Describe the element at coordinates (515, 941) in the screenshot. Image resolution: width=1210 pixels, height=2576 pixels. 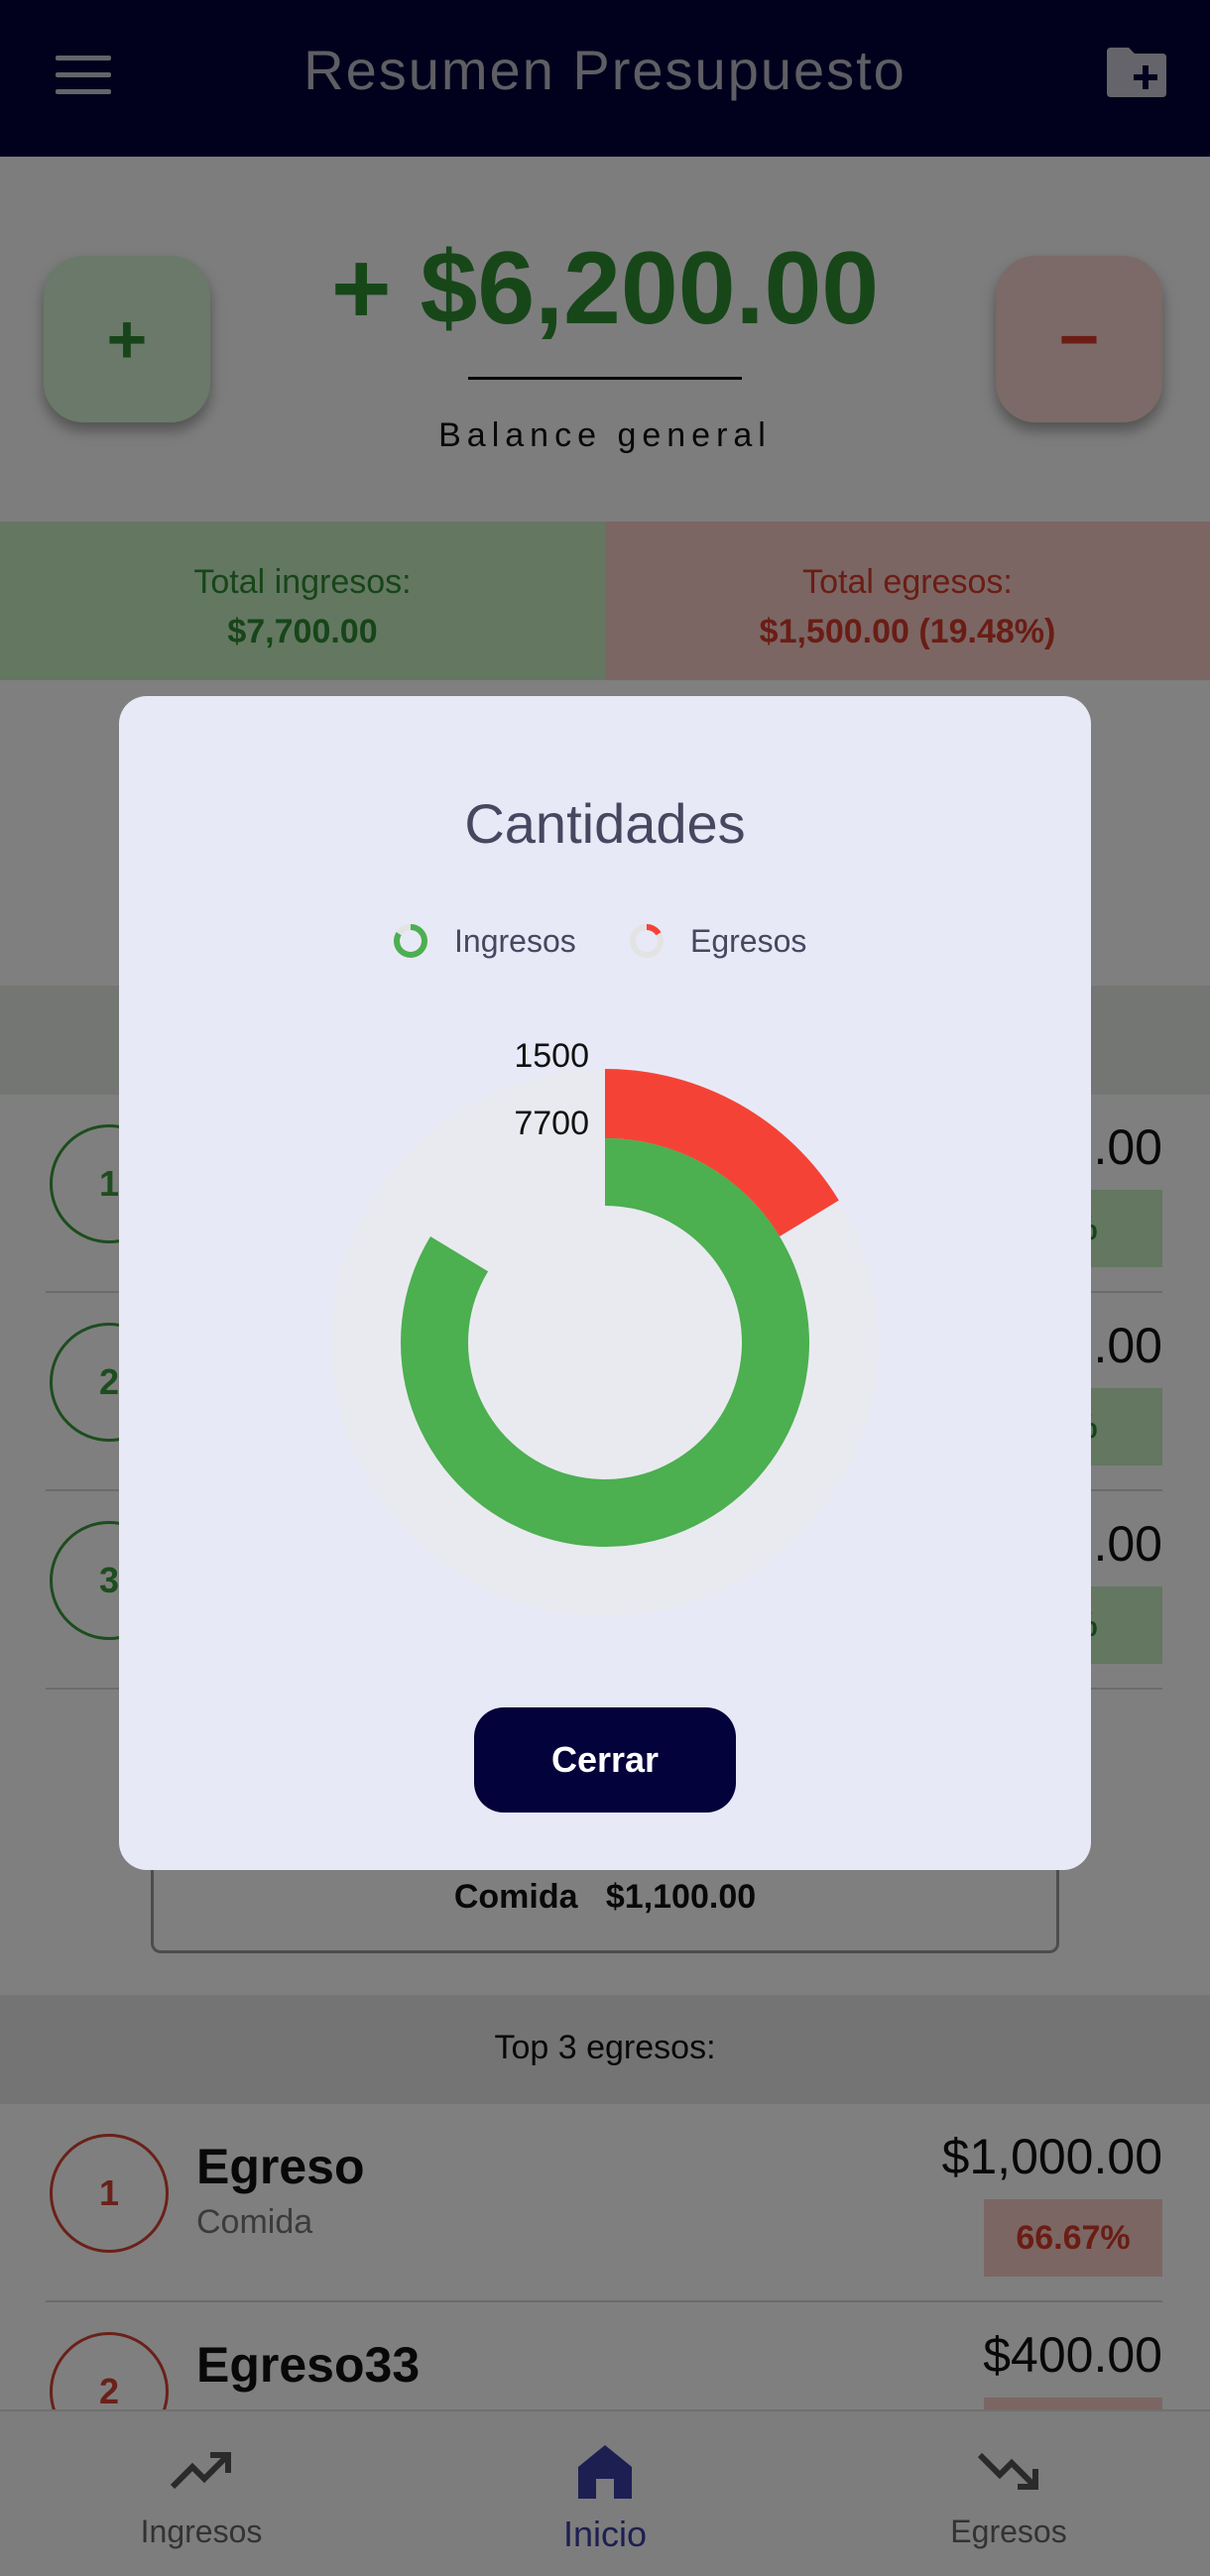
I see `legend-label-ingresos: Ingresos` at that location.